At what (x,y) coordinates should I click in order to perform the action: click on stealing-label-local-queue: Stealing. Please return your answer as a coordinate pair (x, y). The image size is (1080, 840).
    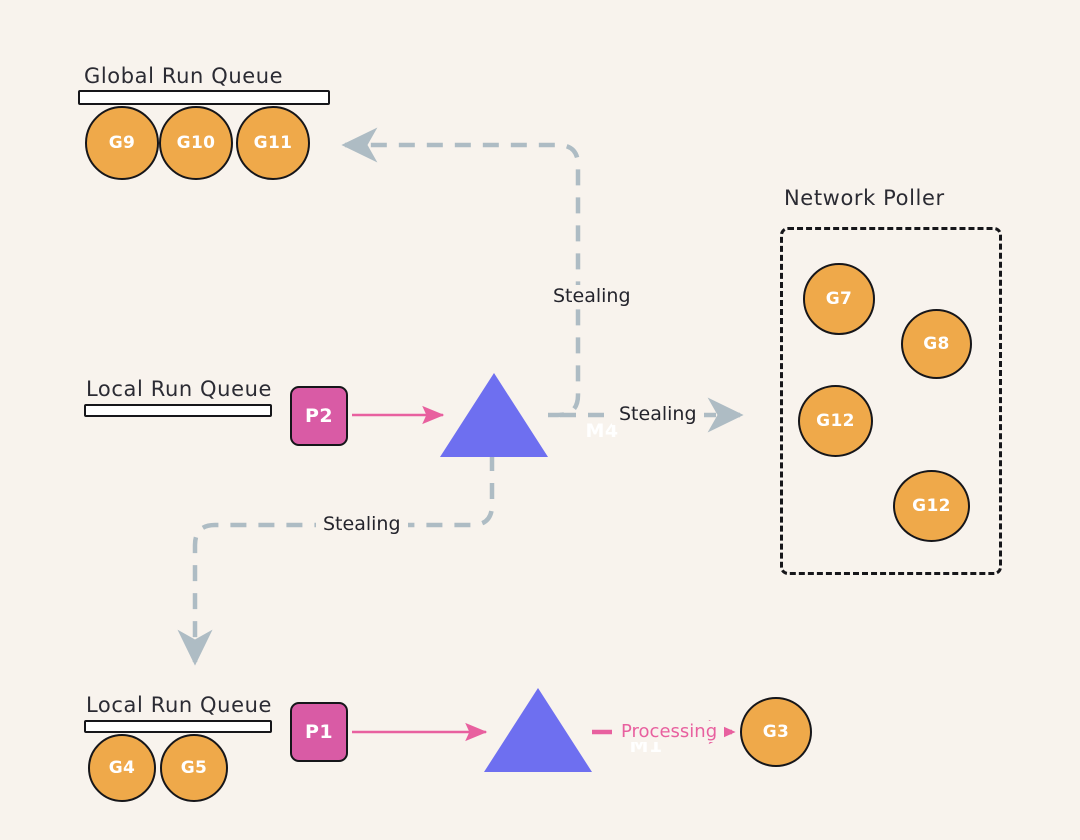
    Looking at the image, I should click on (362, 524).